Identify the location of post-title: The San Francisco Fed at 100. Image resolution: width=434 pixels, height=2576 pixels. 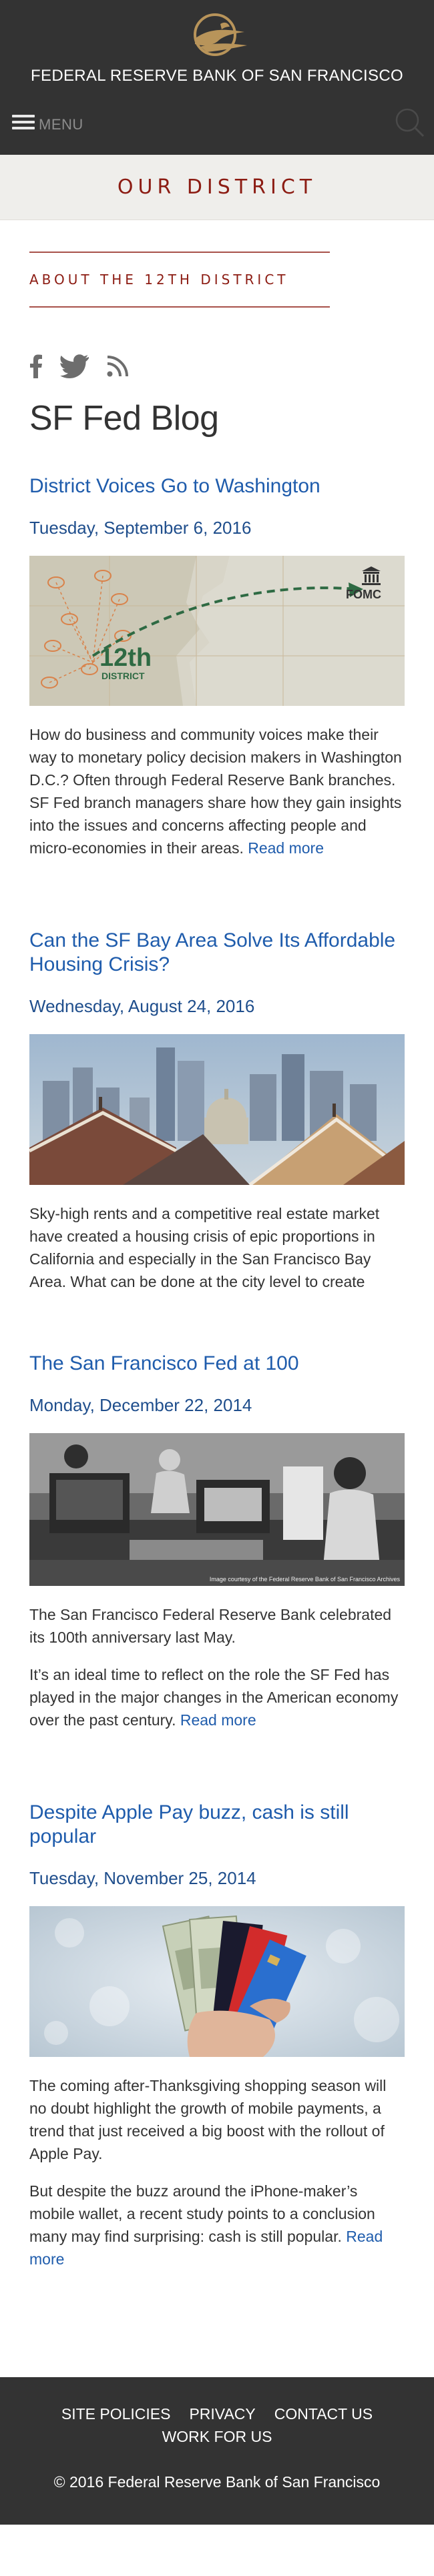
(217, 1364).